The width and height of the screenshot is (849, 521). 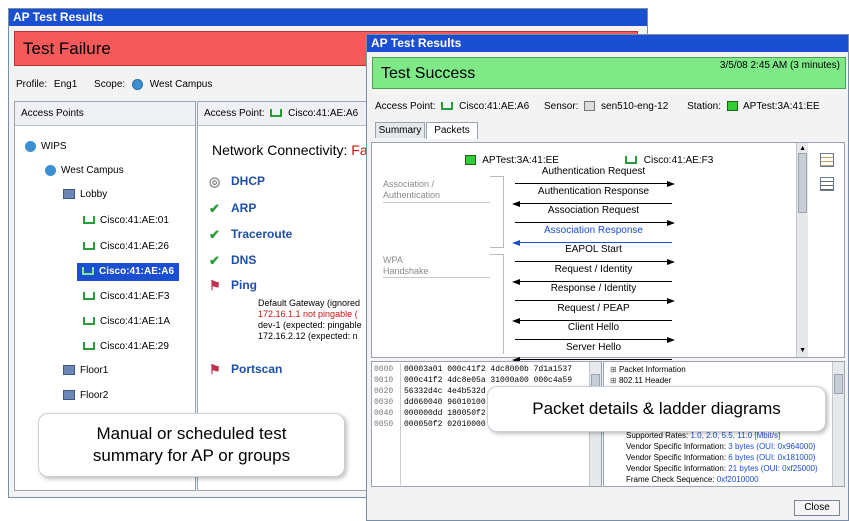 What do you see at coordinates (409, 184) in the screenshot?
I see `section-association-line1: Association /` at bounding box center [409, 184].